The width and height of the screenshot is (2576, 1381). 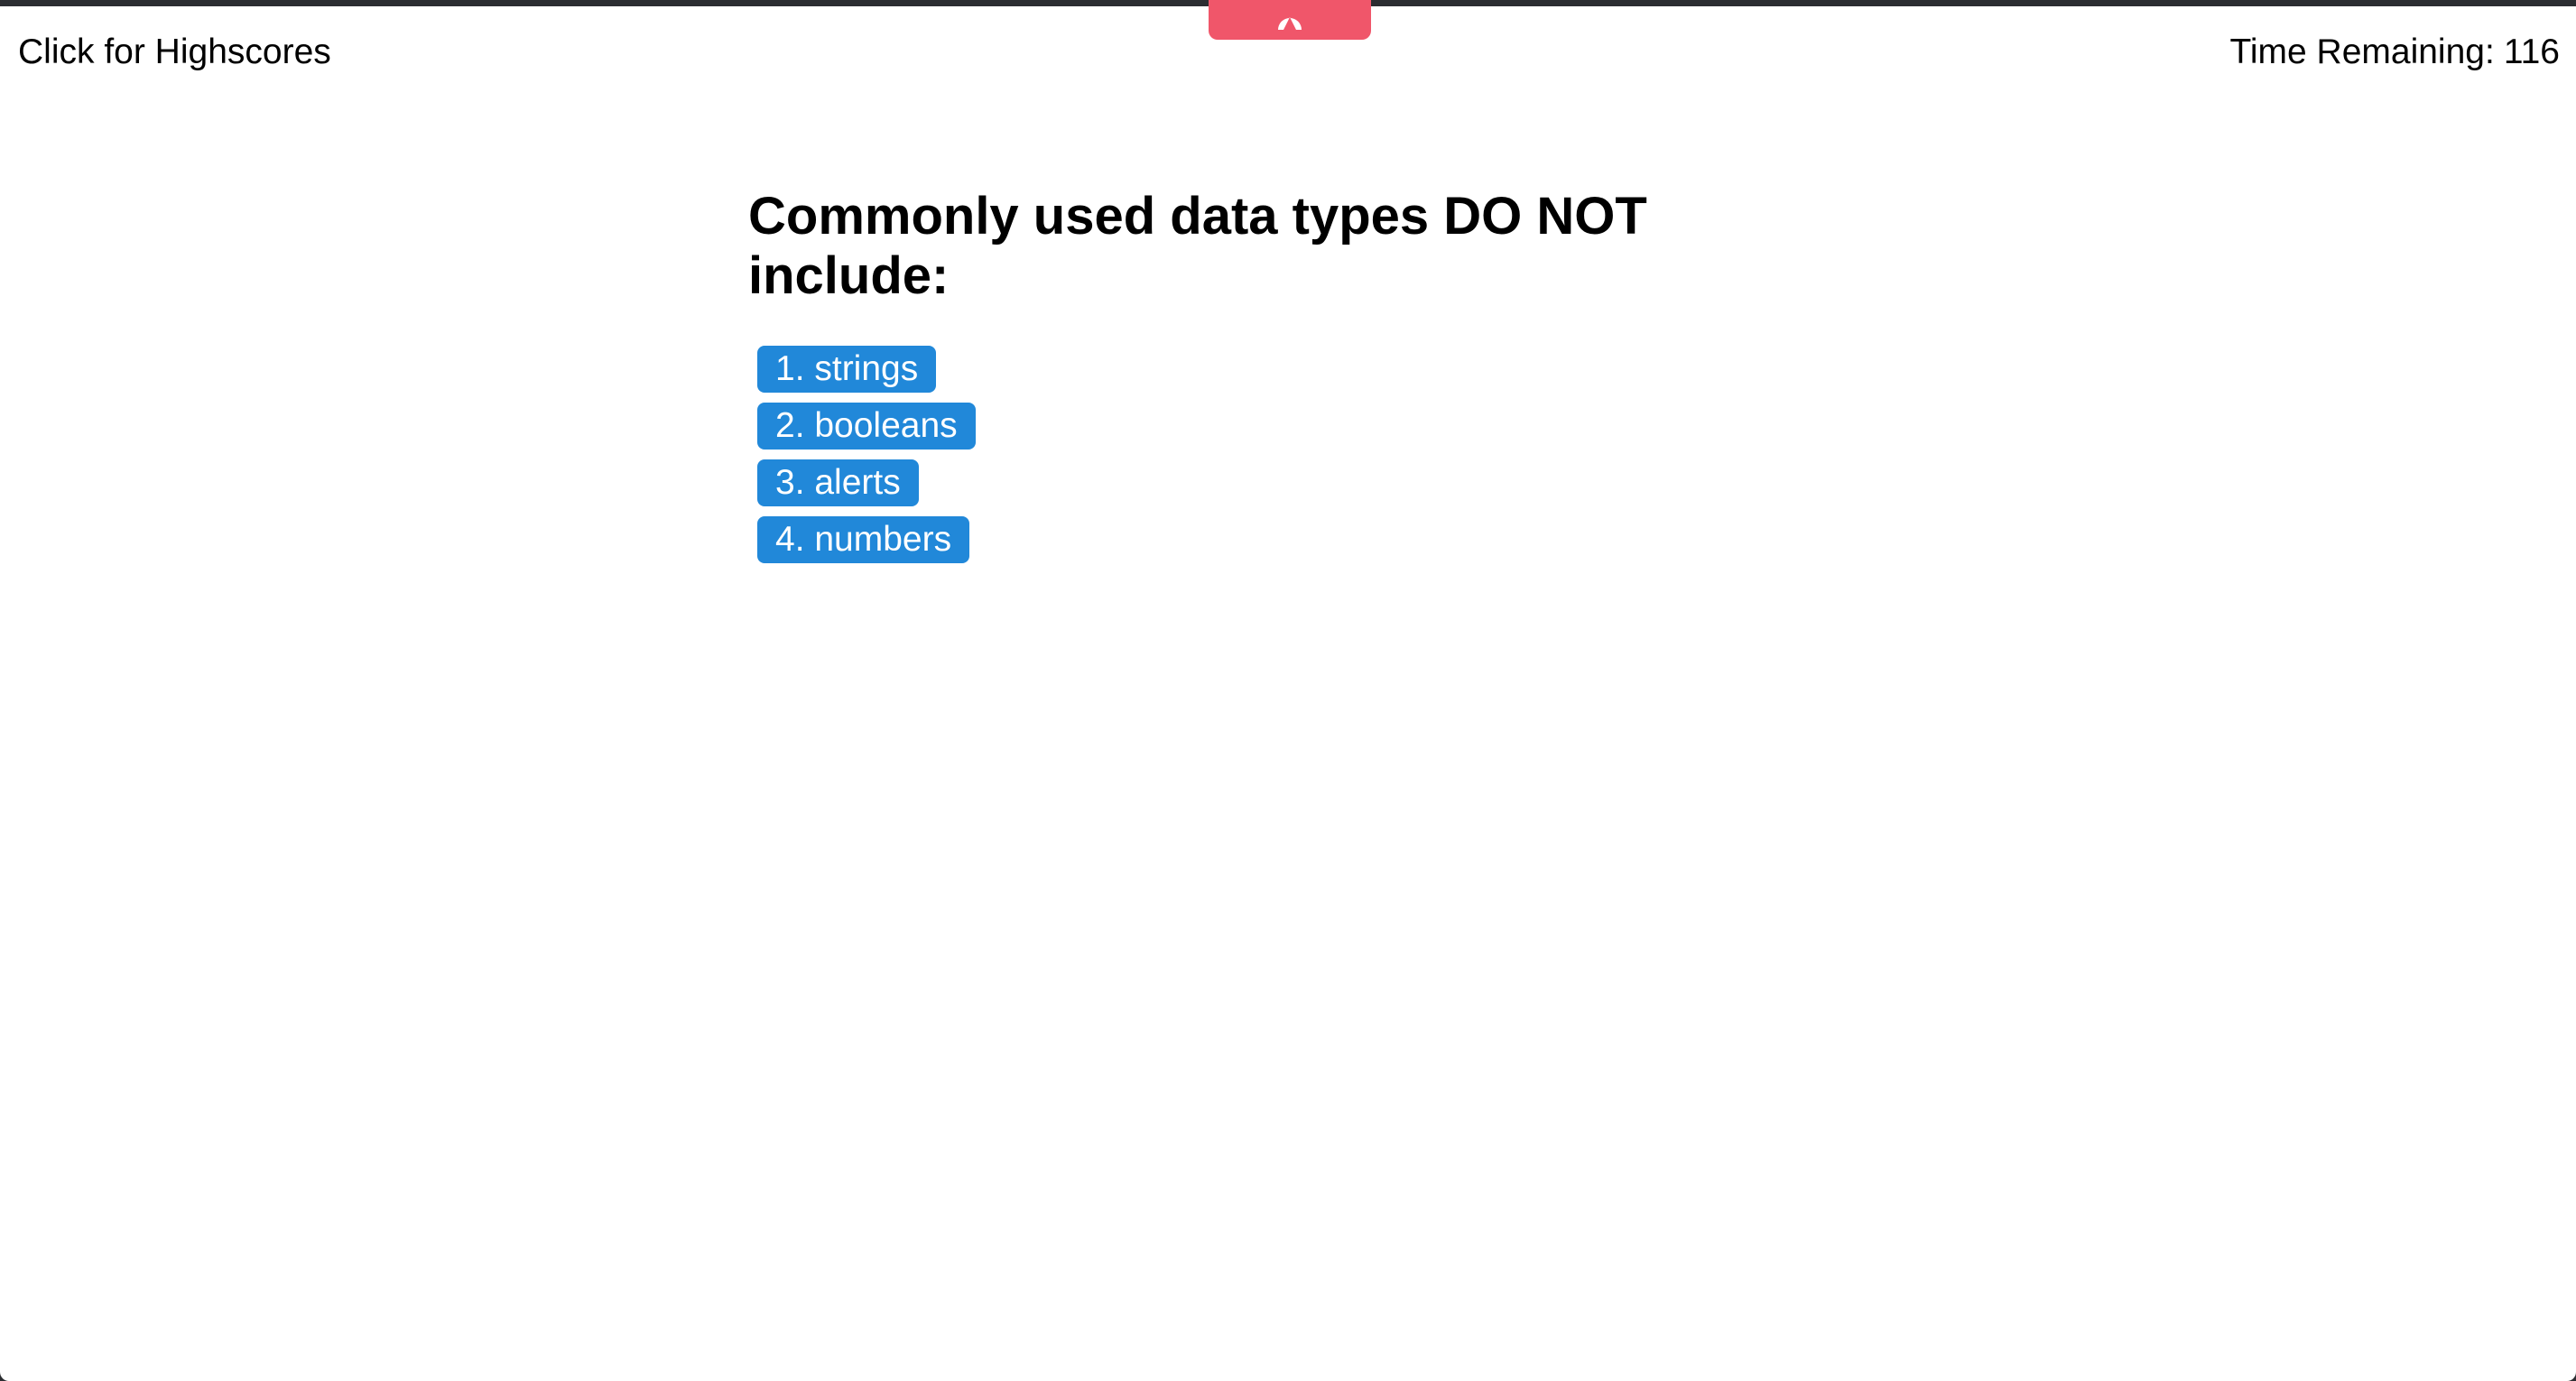 What do you see at coordinates (2531, 52) in the screenshot?
I see `timer-value: 116` at bounding box center [2531, 52].